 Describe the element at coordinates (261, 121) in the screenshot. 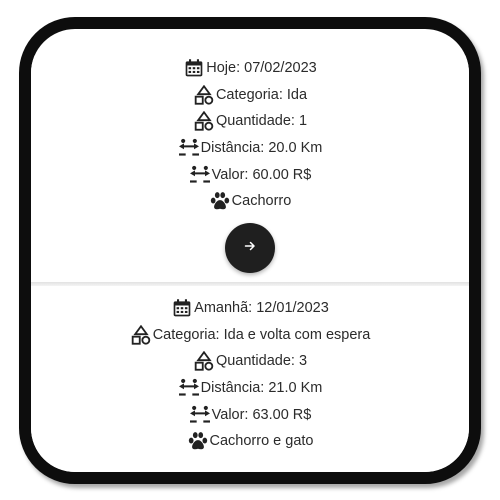

I see `quantity-text: Quantidade: 1` at that location.